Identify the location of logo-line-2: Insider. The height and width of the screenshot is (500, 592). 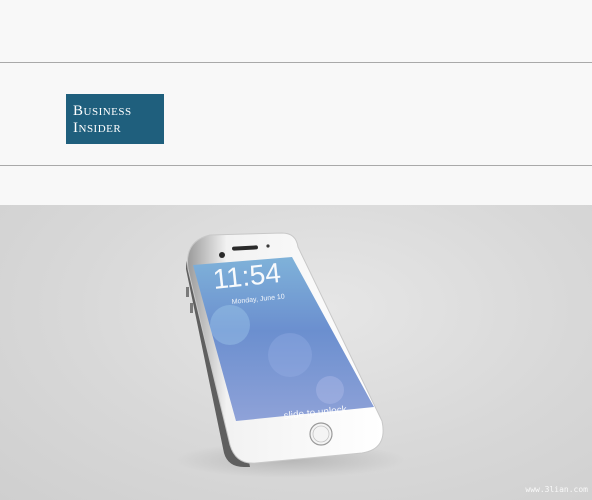
(97, 128).